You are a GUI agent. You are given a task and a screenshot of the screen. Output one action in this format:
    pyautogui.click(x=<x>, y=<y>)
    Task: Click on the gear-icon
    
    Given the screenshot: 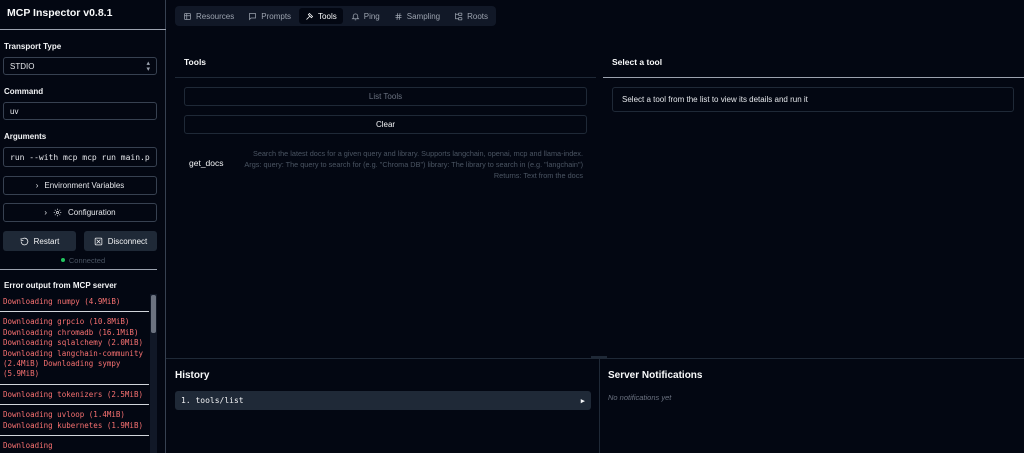 What is the action you would take?
    pyautogui.click(x=57, y=212)
    